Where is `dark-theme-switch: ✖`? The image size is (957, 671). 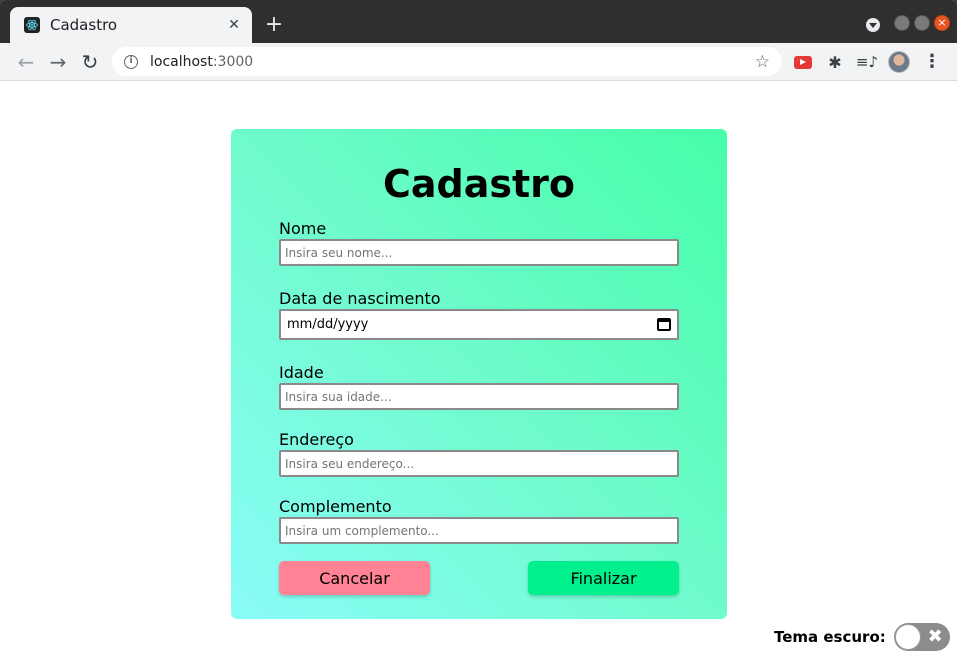
dark-theme-switch: ✖ is located at coordinates (921, 637).